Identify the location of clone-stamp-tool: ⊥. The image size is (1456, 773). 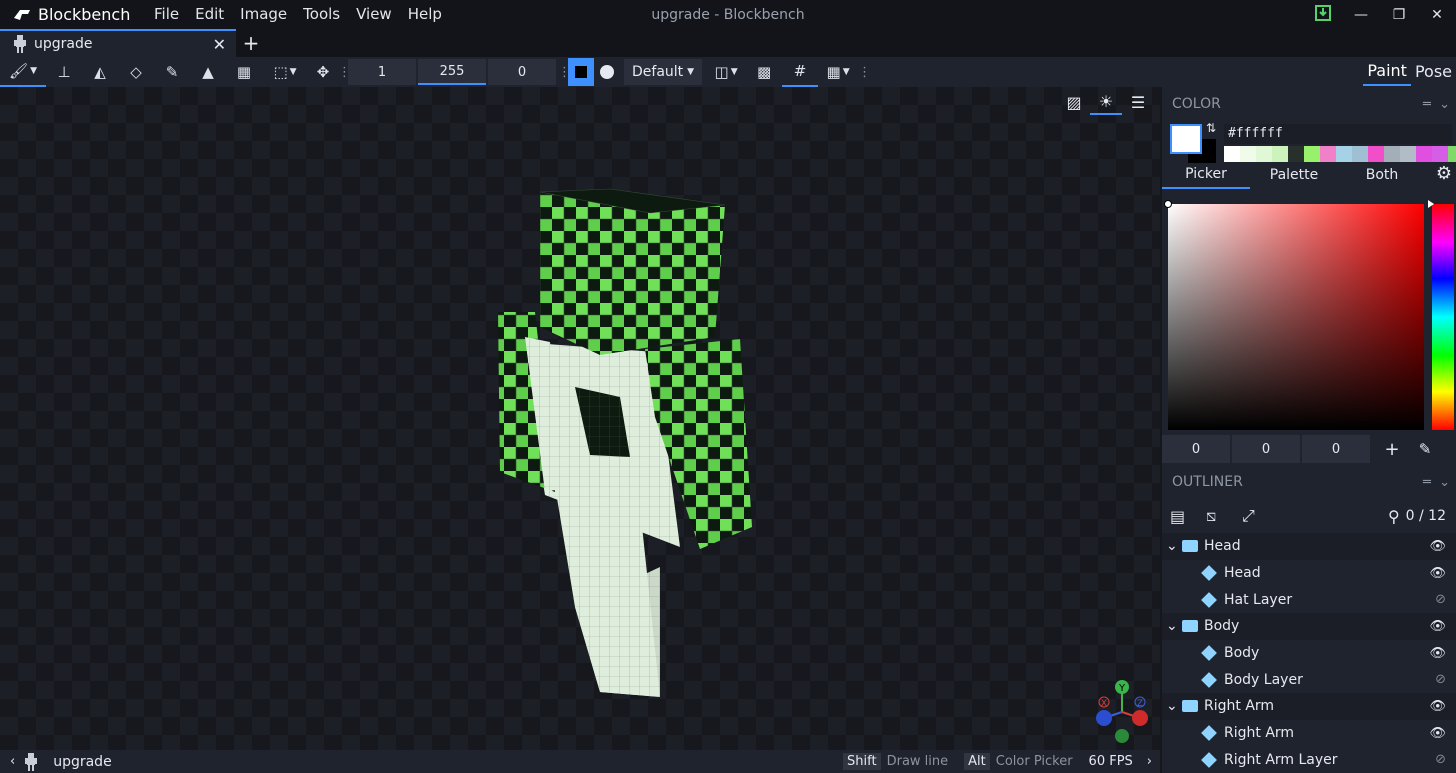
(64, 72).